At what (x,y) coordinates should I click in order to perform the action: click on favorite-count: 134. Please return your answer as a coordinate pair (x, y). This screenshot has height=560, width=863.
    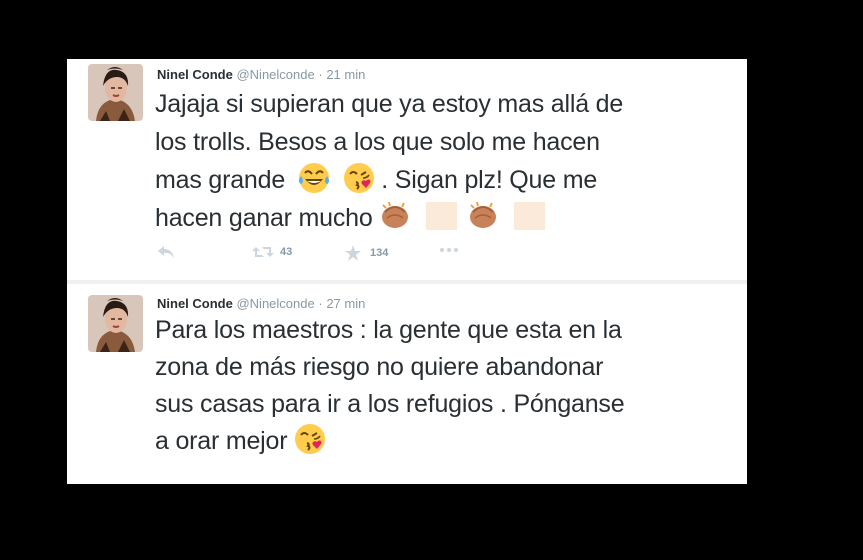
    Looking at the image, I should click on (379, 253).